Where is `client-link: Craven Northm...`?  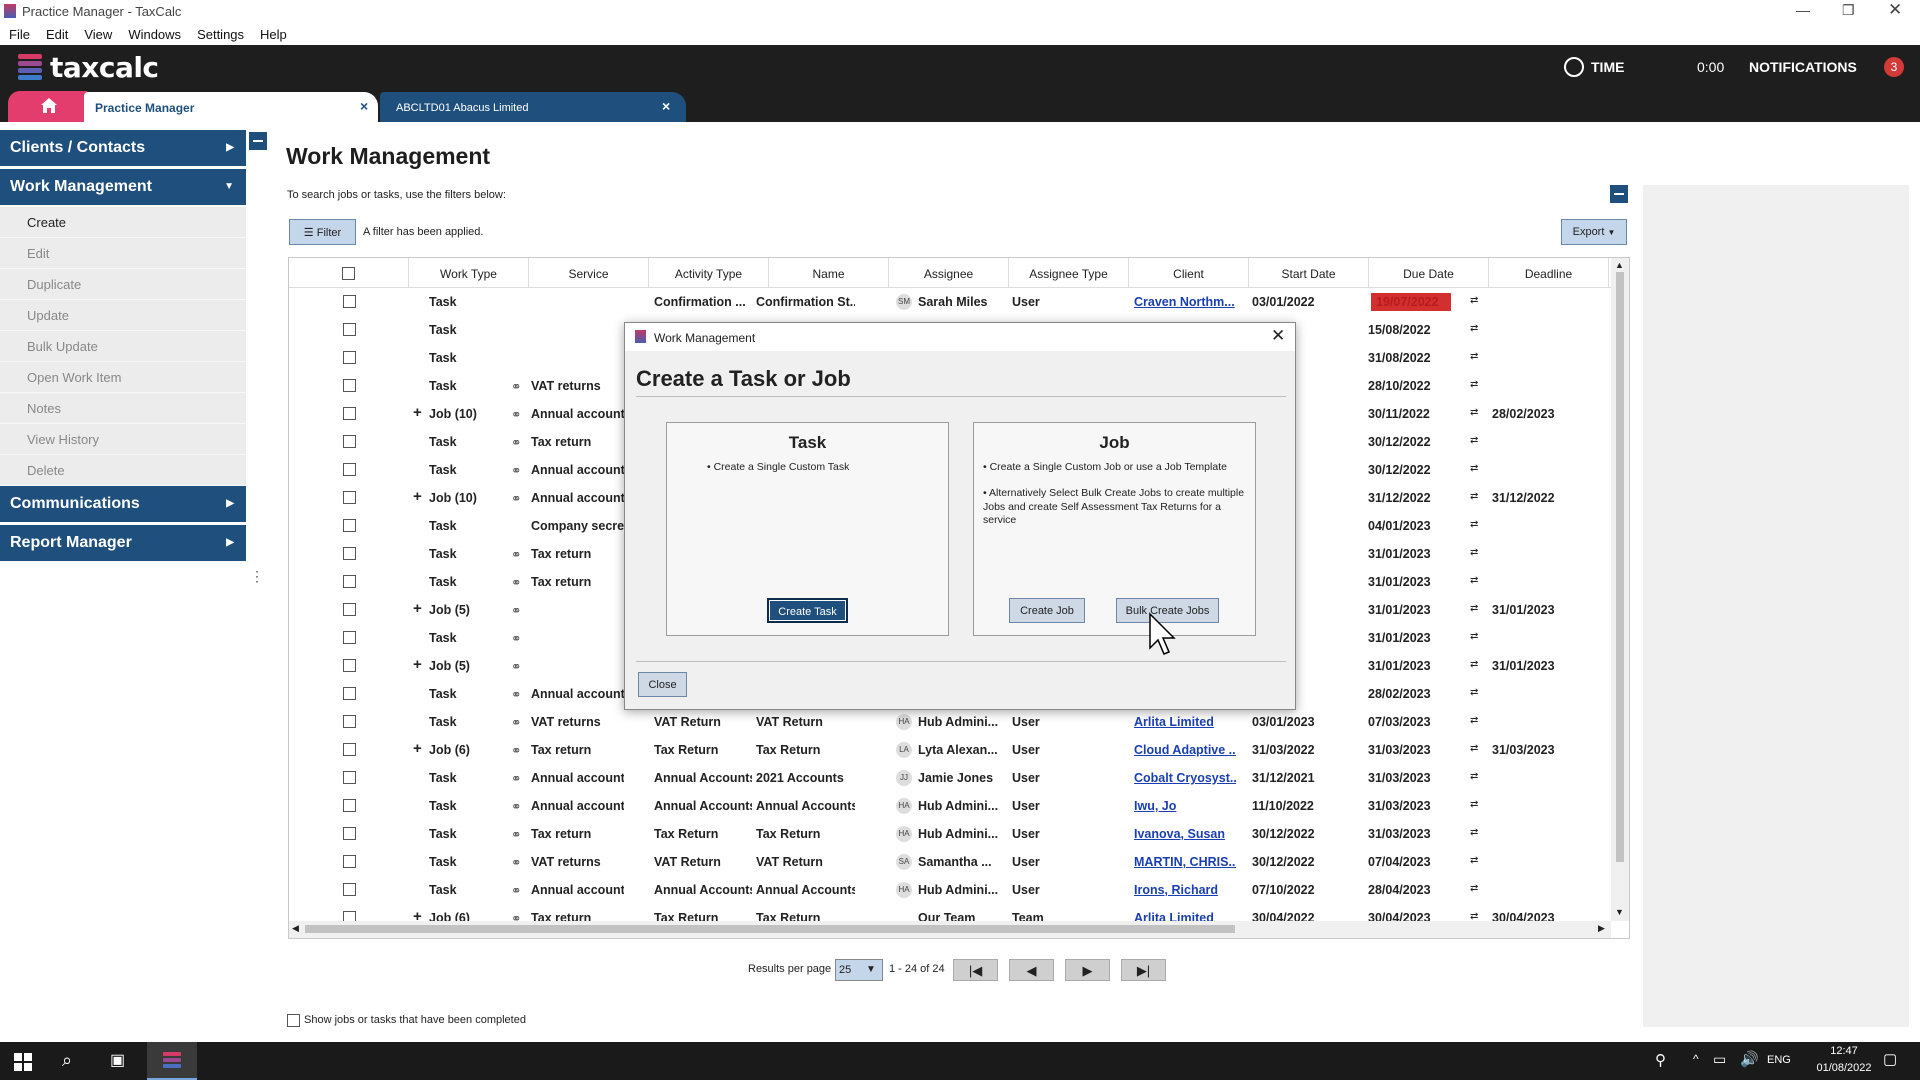
client-link: Craven Northm... is located at coordinates (1185, 302).